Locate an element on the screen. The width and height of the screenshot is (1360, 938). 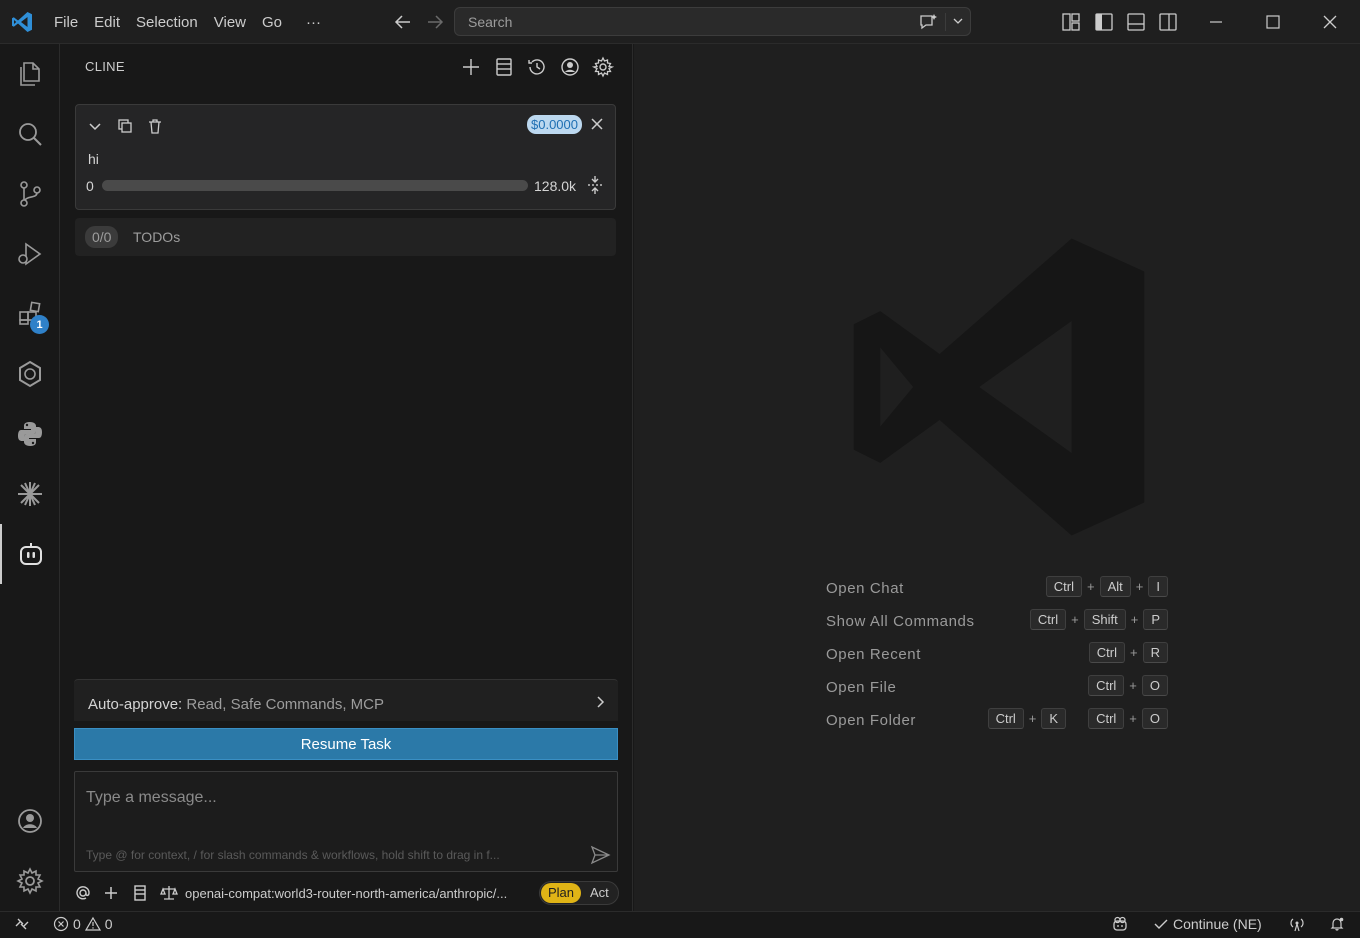
forward-arrow-icon is located at coordinates (435, 22).